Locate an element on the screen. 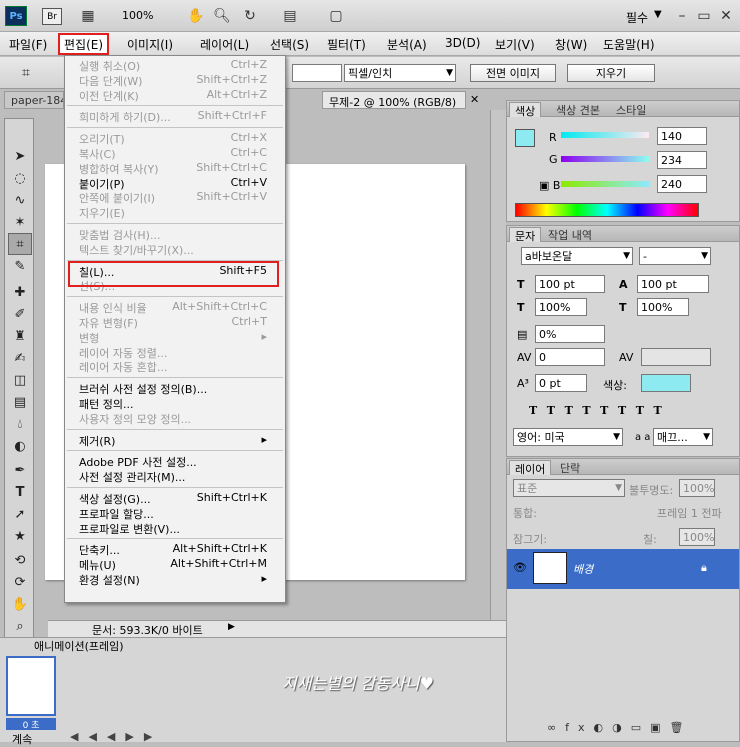  status-arrow-icon: ▶ is located at coordinates (231, 627).